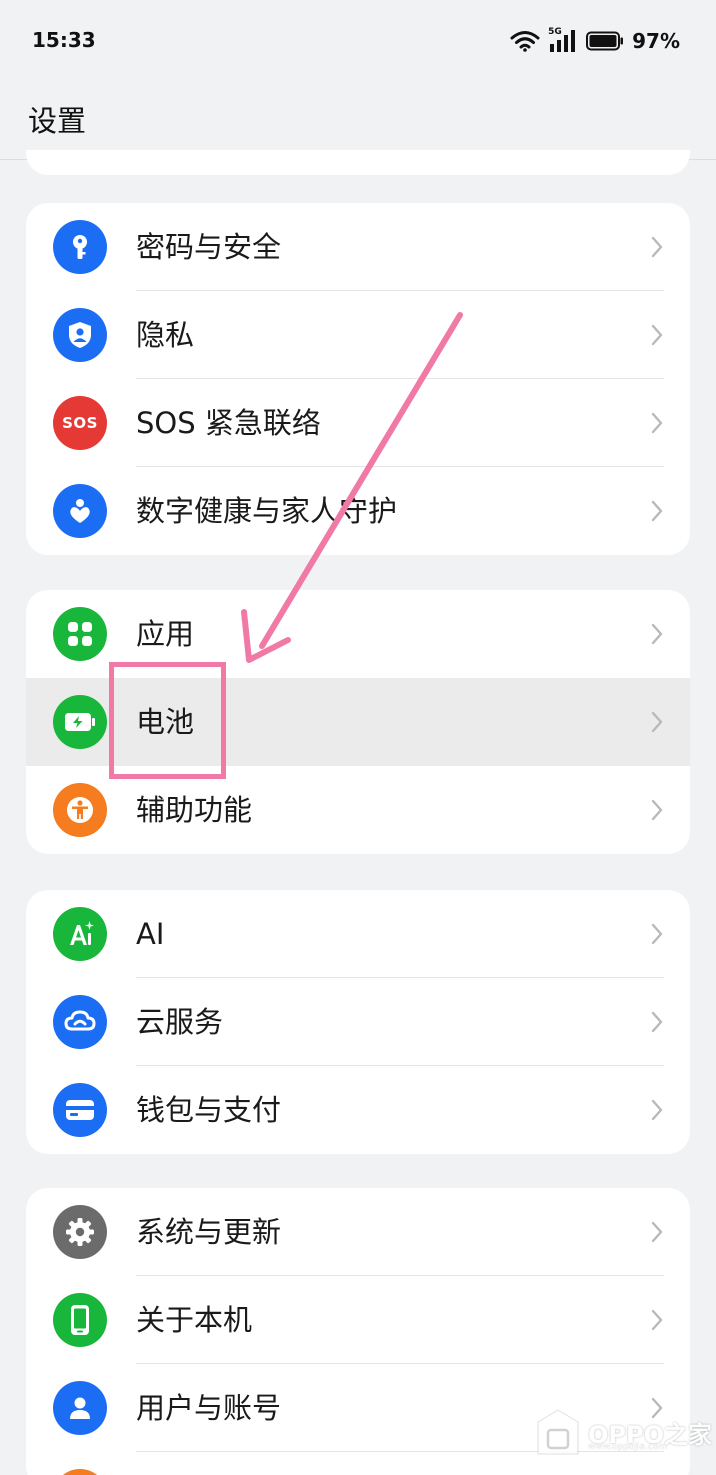 The height and width of the screenshot is (1475, 716). What do you see at coordinates (209, 247) in the screenshot?
I see `settings-item-label: 密码与安全` at bounding box center [209, 247].